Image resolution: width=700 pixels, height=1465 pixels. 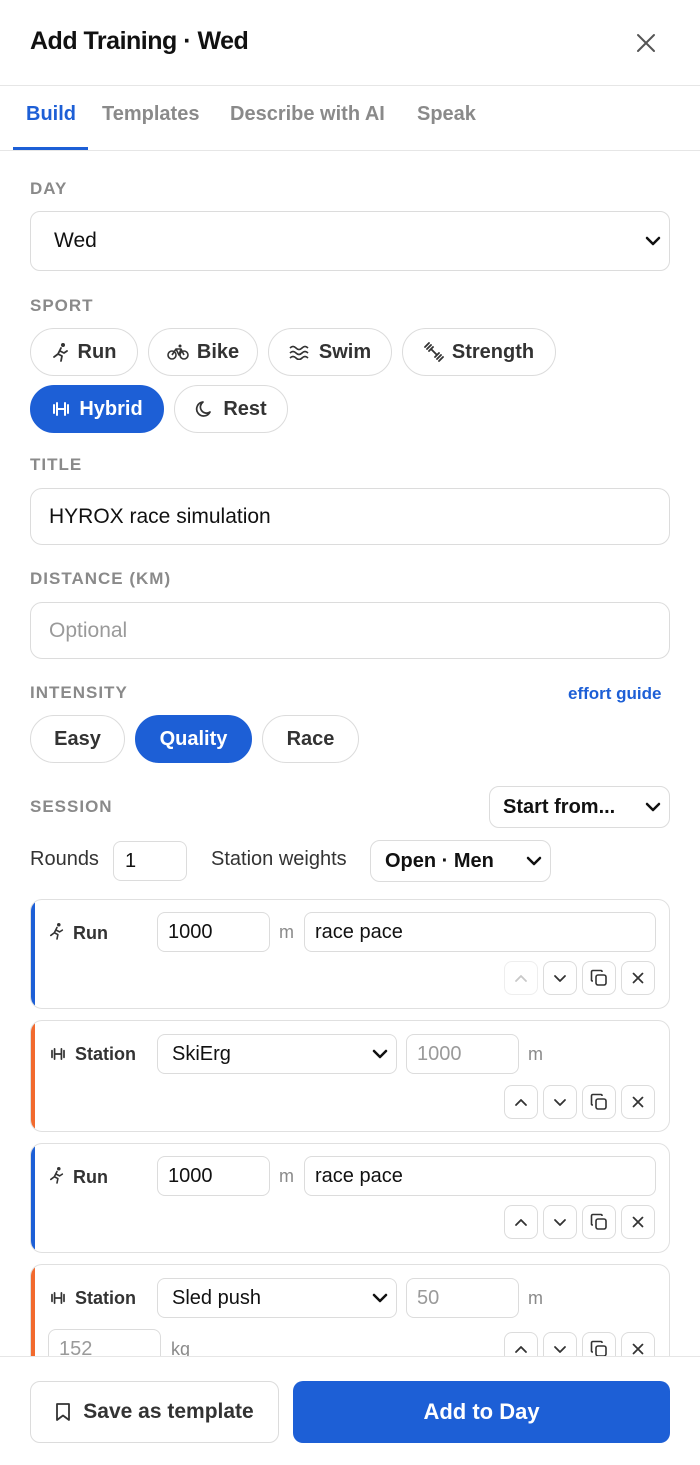 What do you see at coordinates (350, 630) in the screenshot?
I see `distance-input: Optional` at bounding box center [350, 630].